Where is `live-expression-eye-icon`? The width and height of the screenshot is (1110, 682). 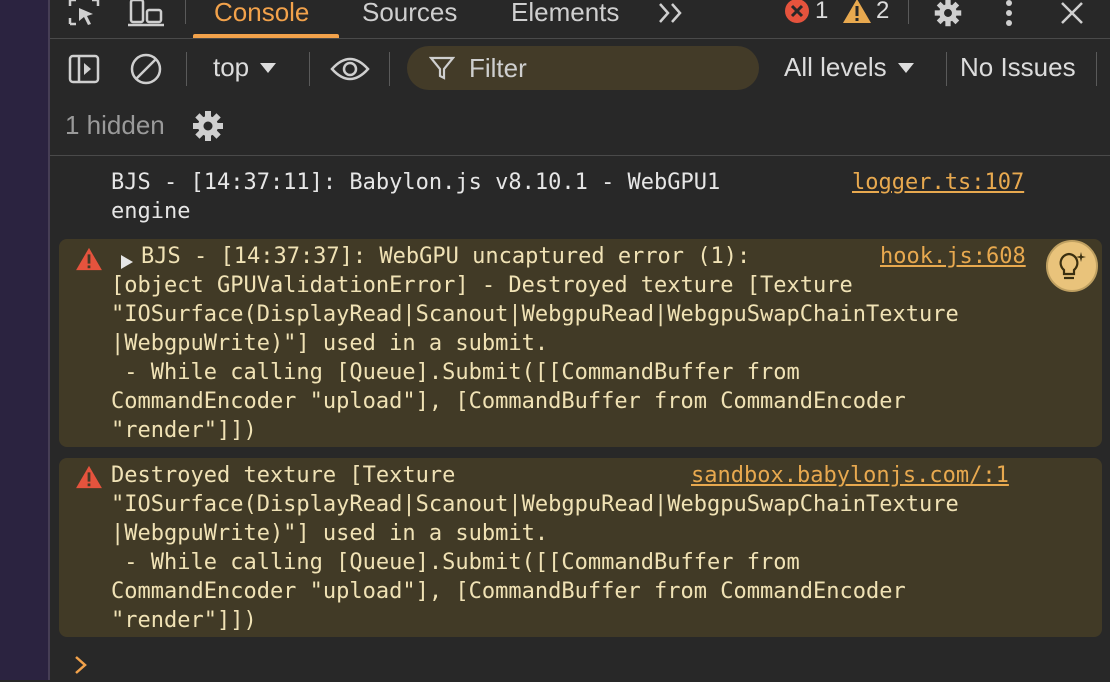 live-expression-eye-icon is located at coordinates (350, 69).